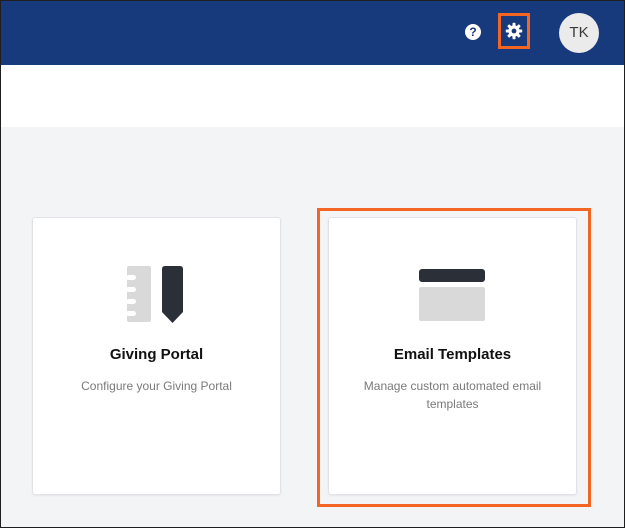 Image resolution: width=625 pixels, height=528 pixels. Describe the element at coordinates (312, 96) in the screenshot. I see `page-subheader` at that location.